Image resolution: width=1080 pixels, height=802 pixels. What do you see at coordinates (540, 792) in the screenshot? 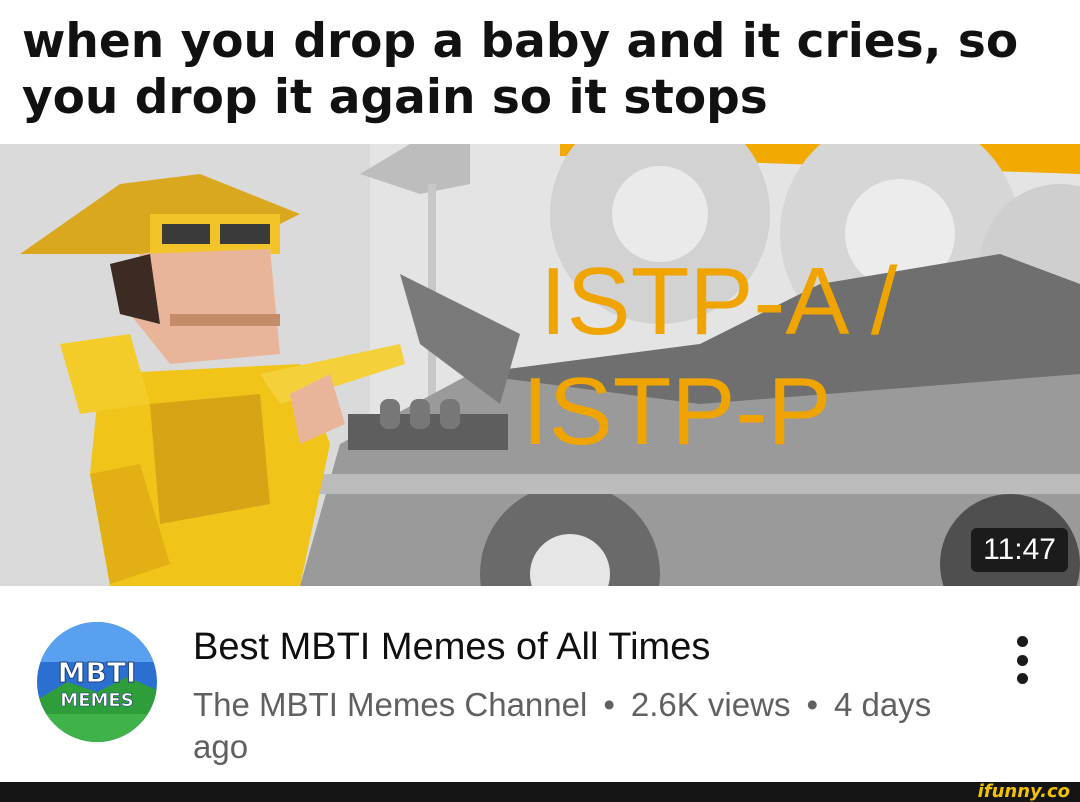
I see `watermark-bar: ifunny.co` at bounding box center [540, 792].